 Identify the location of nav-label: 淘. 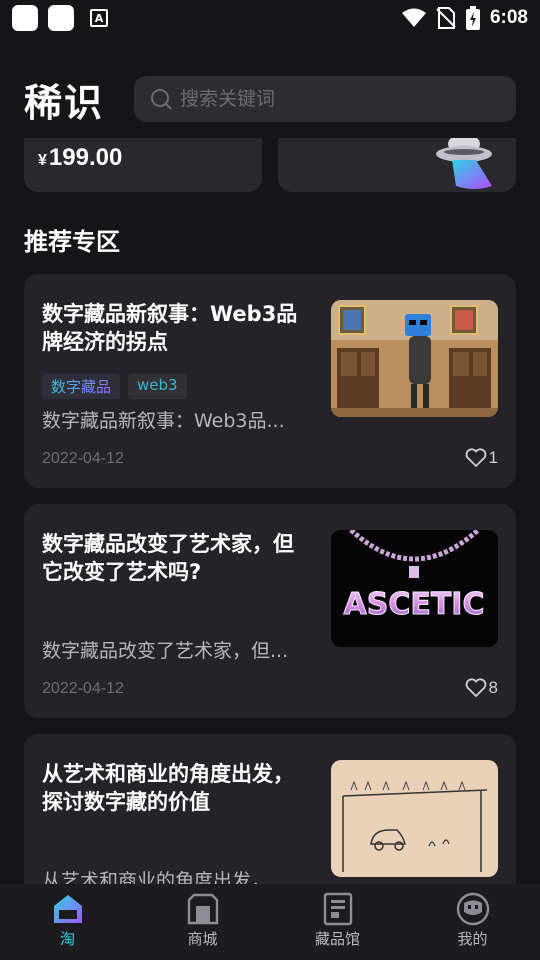
(67, 939).